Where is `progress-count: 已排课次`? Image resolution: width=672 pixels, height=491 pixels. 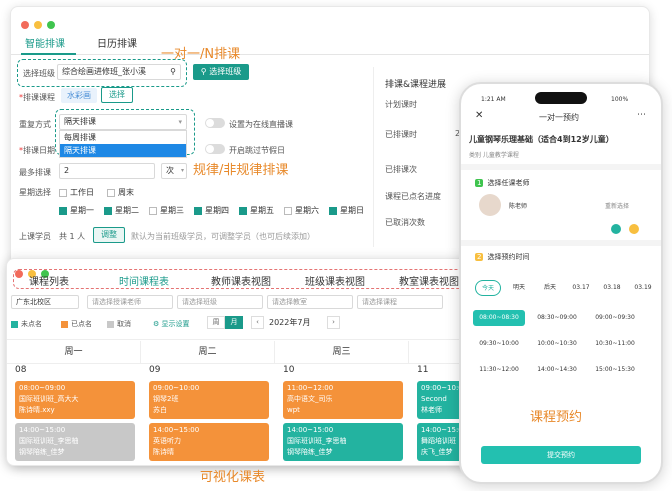 progress-count: 已排课次 is located at coordinates (401, 169).